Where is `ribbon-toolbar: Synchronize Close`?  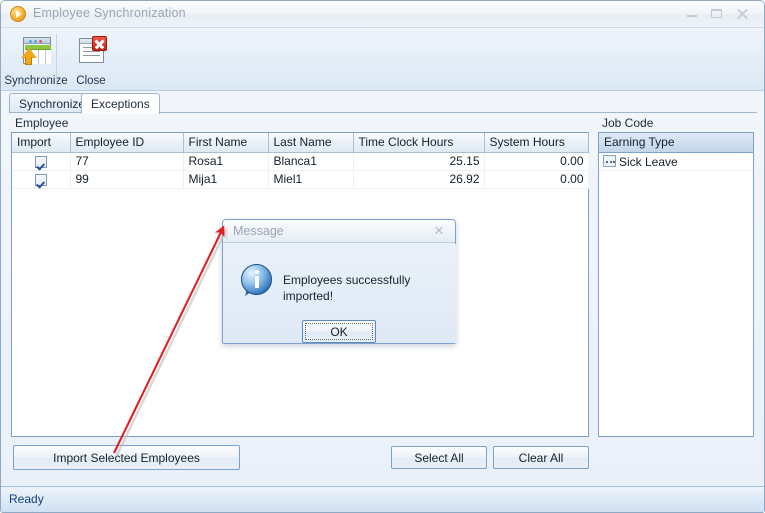
ribbon-toolbar: Synchronize Close is located at coordinates (382, 59).